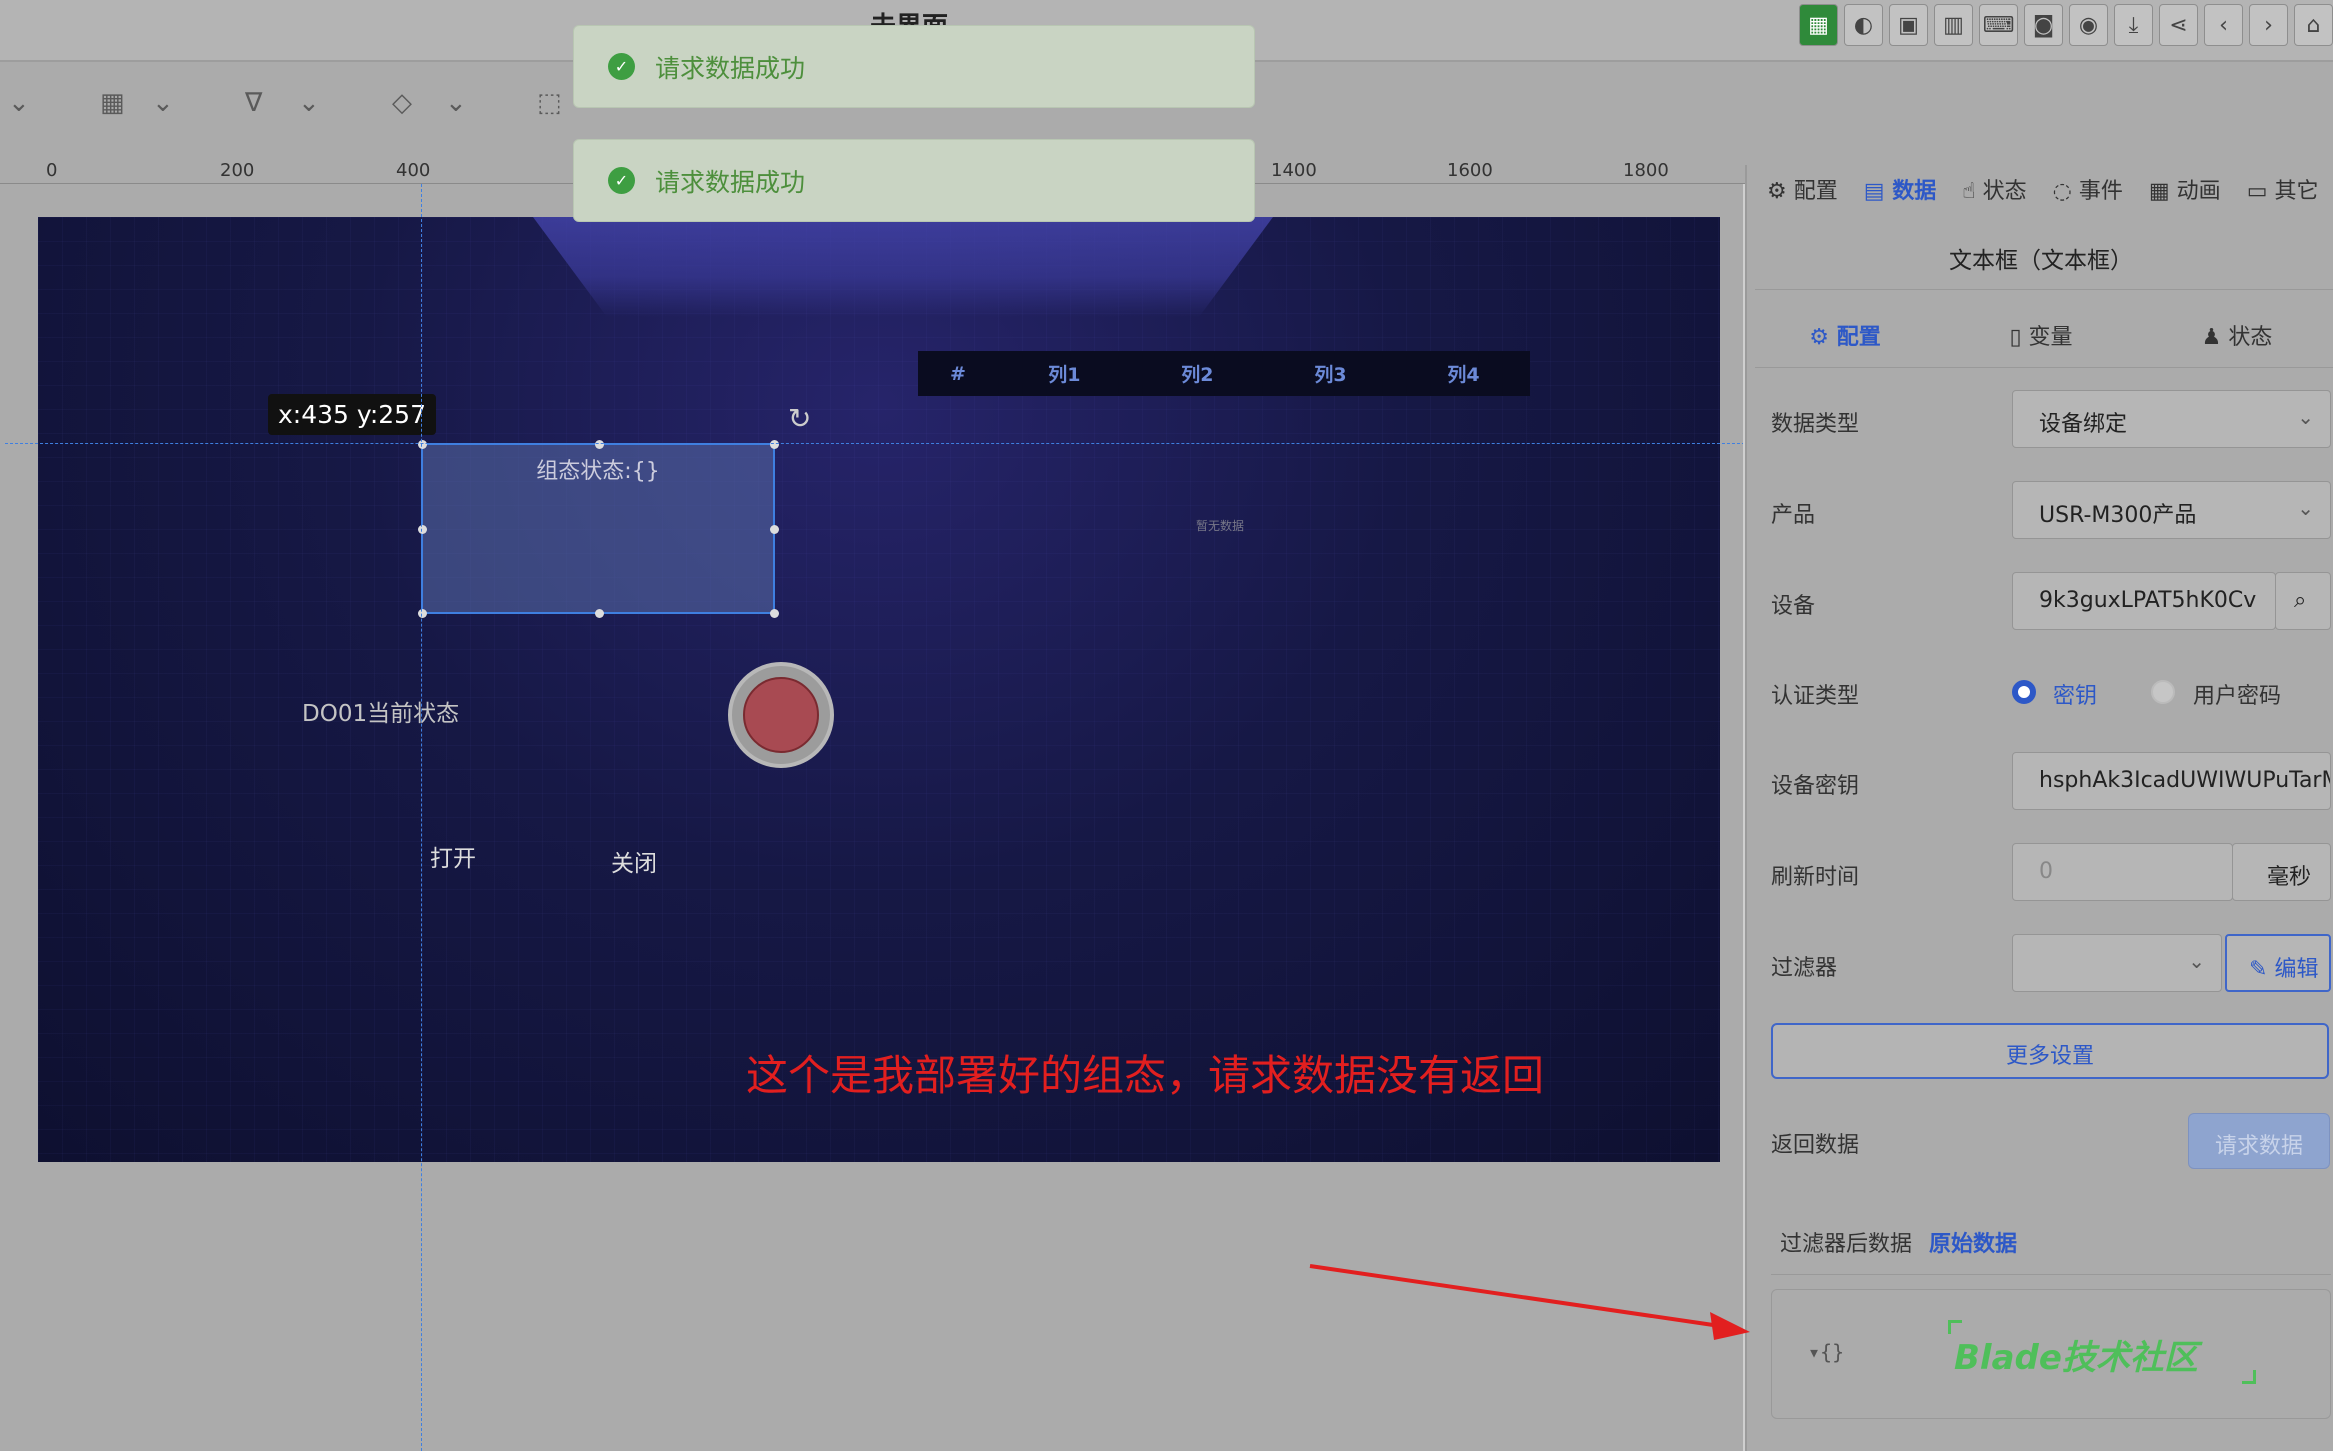  What do you see at coordinates (453, 856) in the screenshot?
I see `open-button: 打开` at bounding box center [453, 856].